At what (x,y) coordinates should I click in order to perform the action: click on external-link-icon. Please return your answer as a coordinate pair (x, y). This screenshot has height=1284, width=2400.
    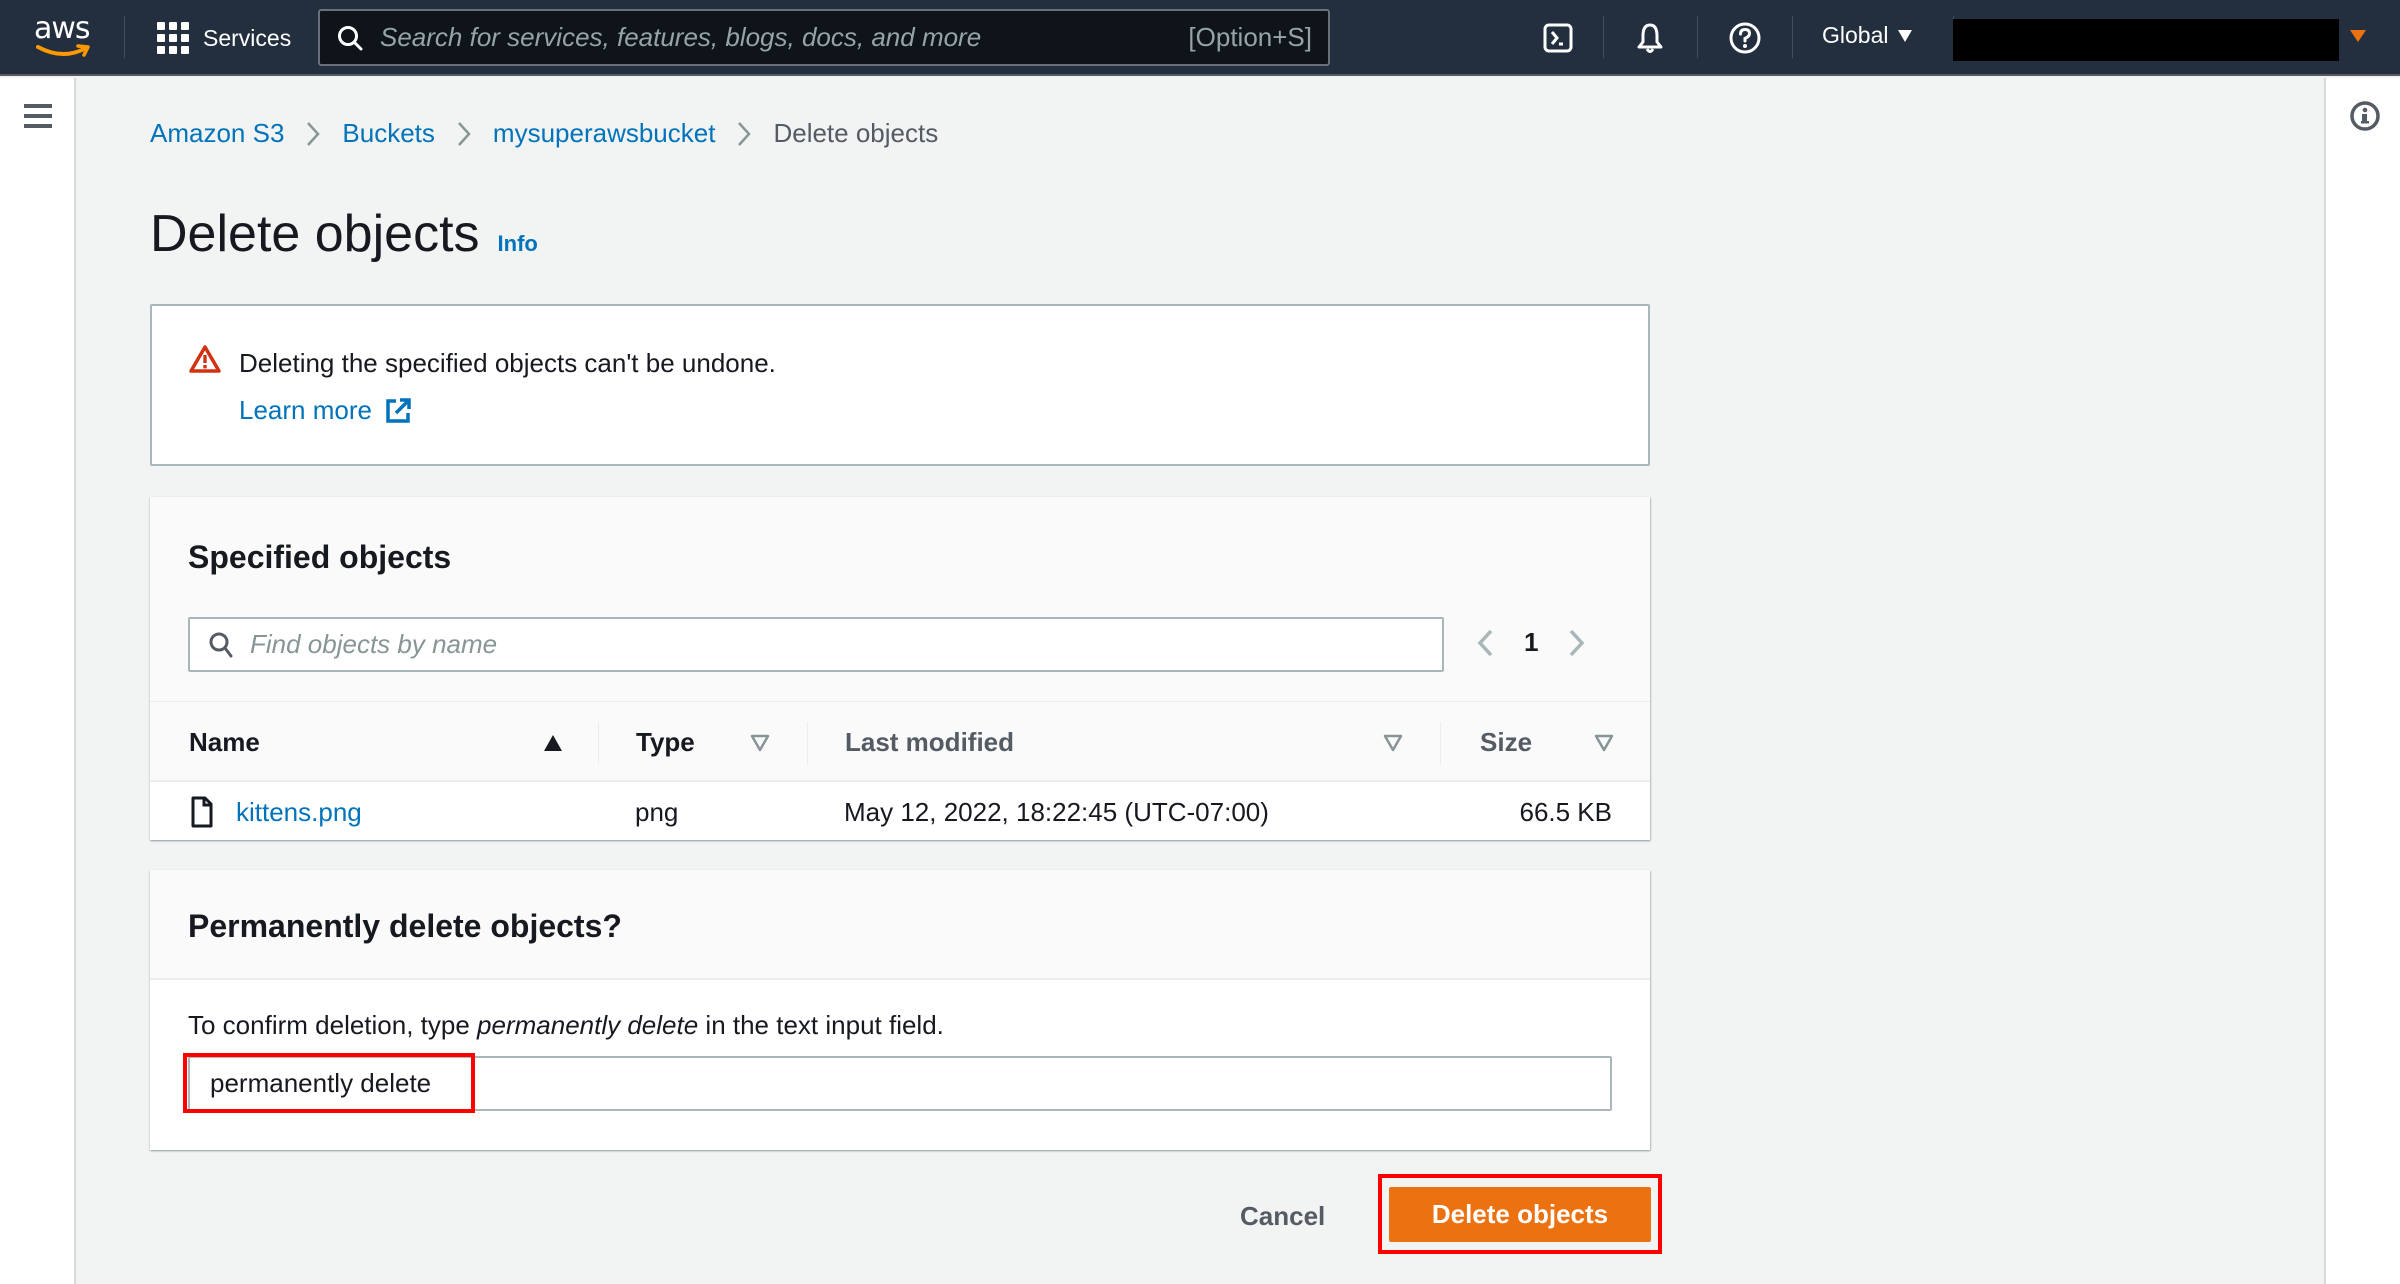
    Looking at the image, I should click on (398, 410).